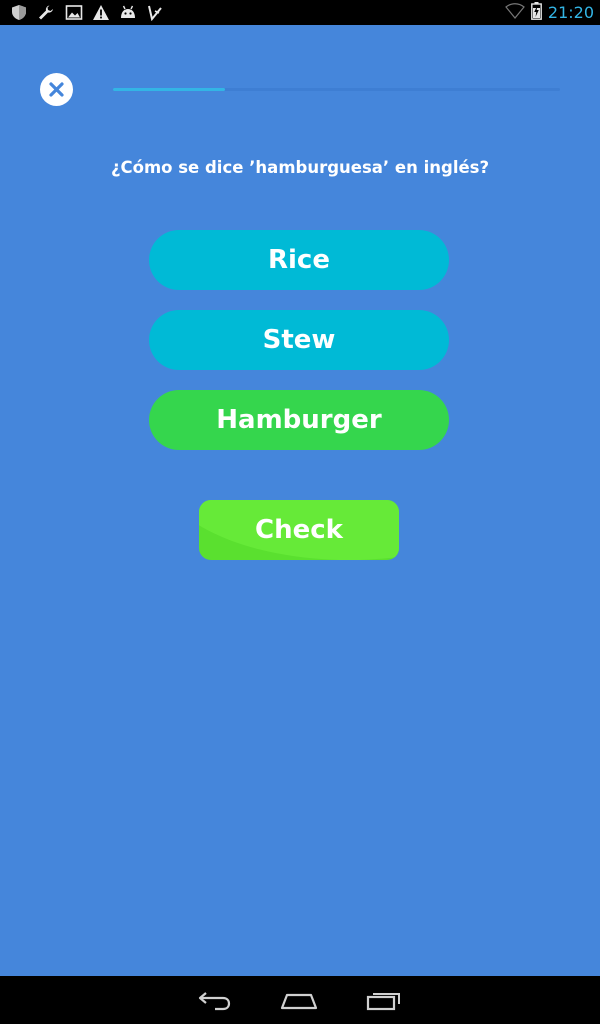 The height and width of the screenshot is (1024, 600). I want to click on progress-bar, so click(336, 89).